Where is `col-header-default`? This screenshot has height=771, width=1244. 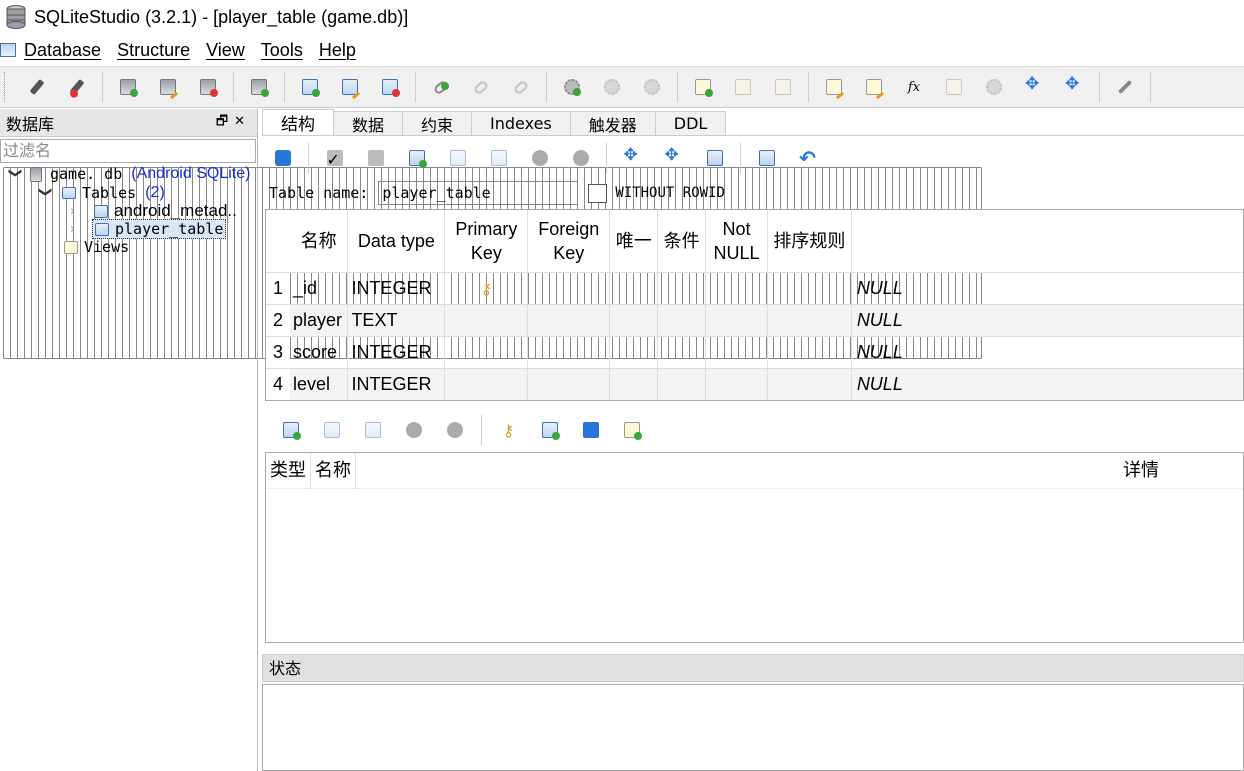 col-header-default is located at coordinates (1047, 241).